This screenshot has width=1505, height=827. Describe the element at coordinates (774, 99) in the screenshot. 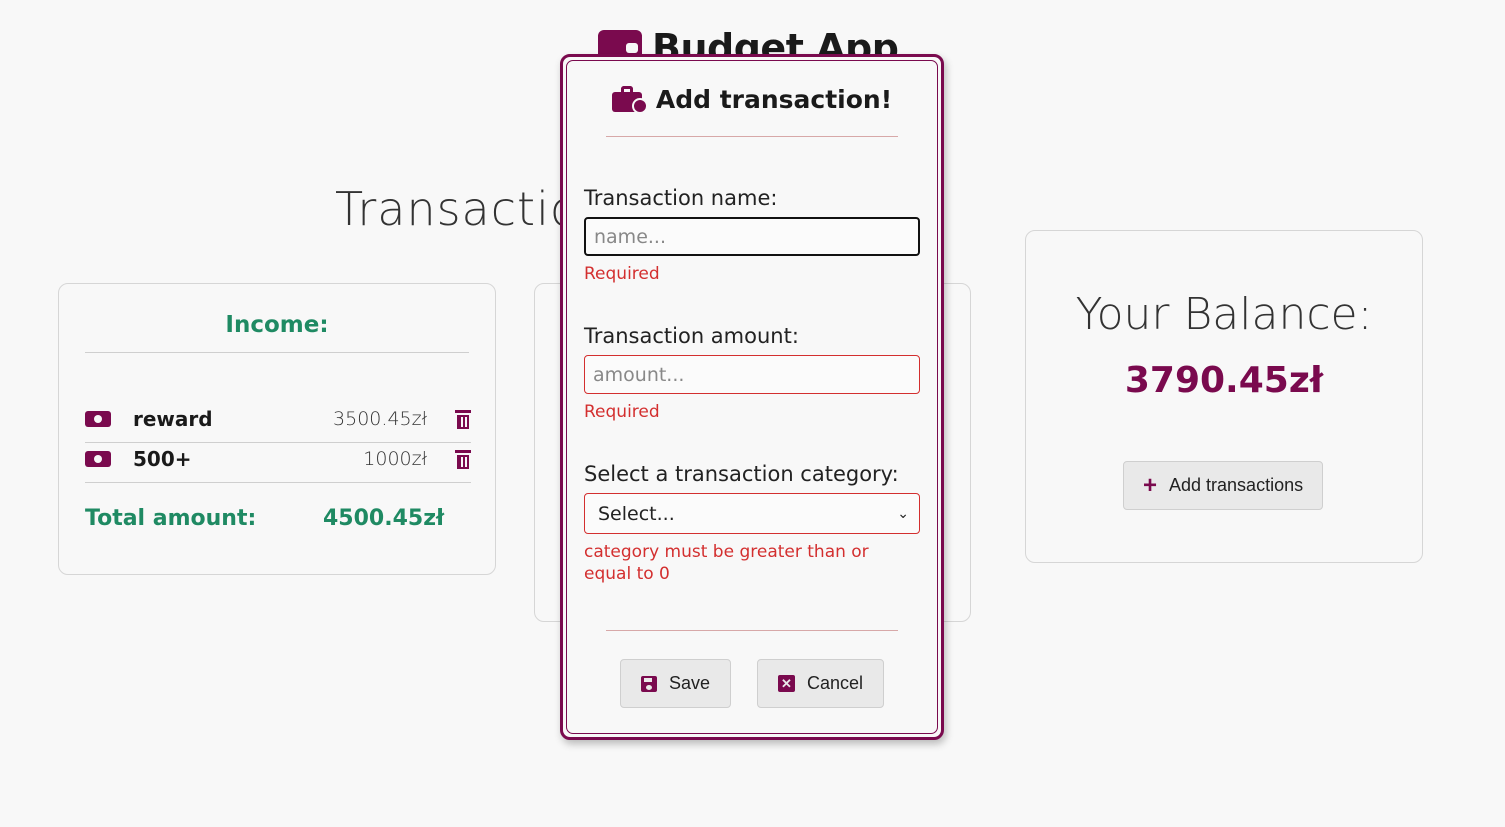

I see `modal-title-text: Add transaction!` at that location.